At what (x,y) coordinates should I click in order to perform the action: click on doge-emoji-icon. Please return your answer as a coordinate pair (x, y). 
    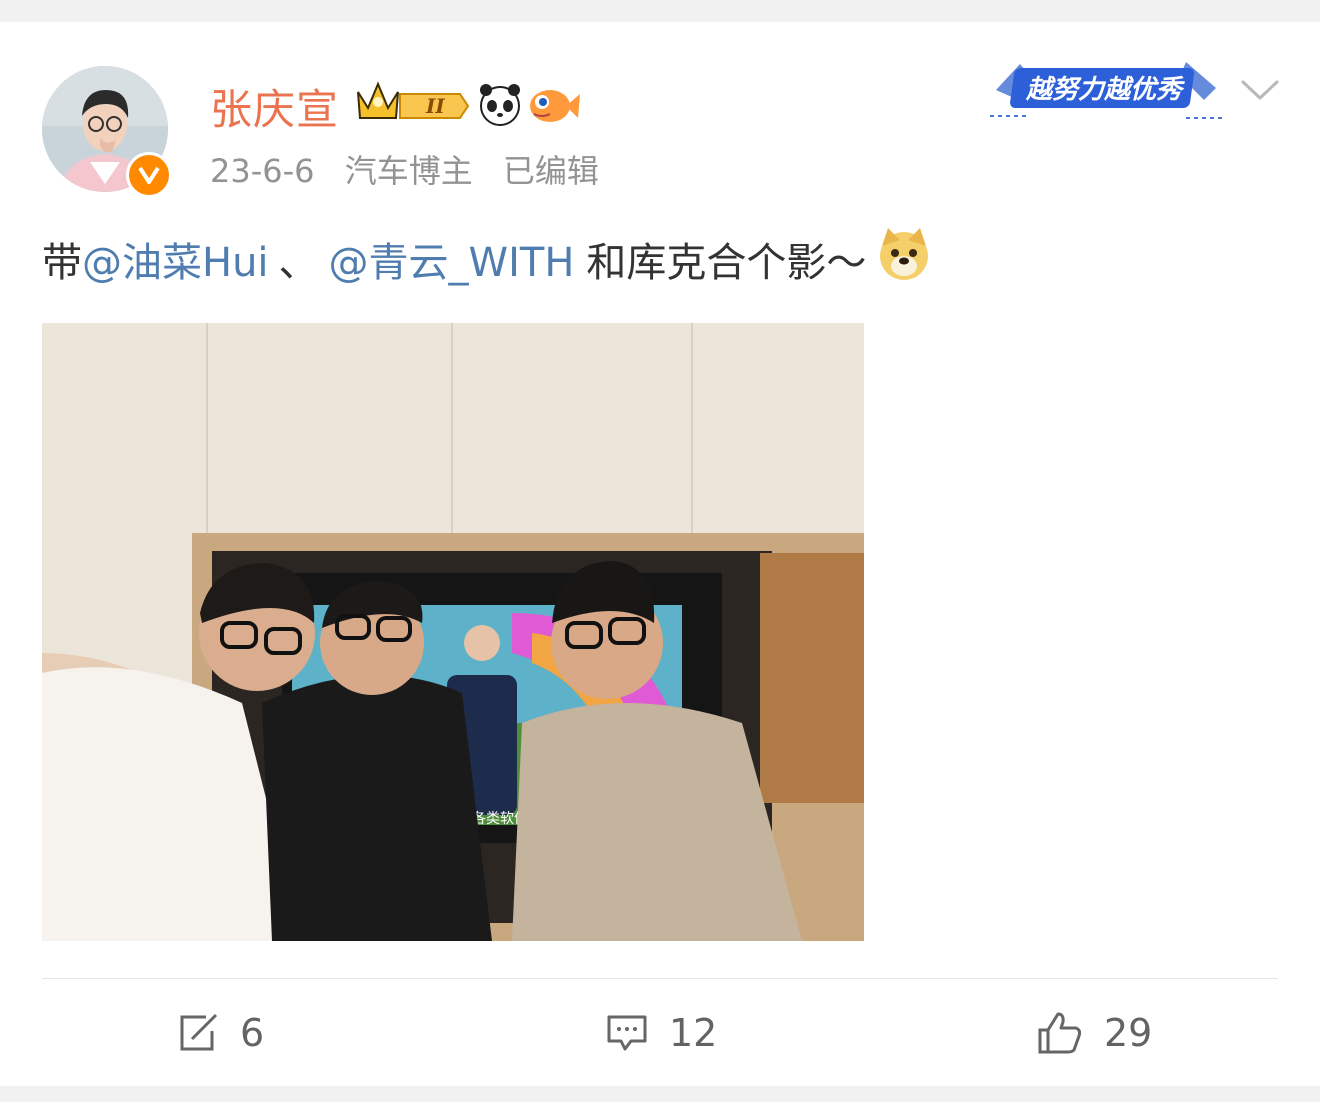
    Looking at the image, I should click on (904, 259).